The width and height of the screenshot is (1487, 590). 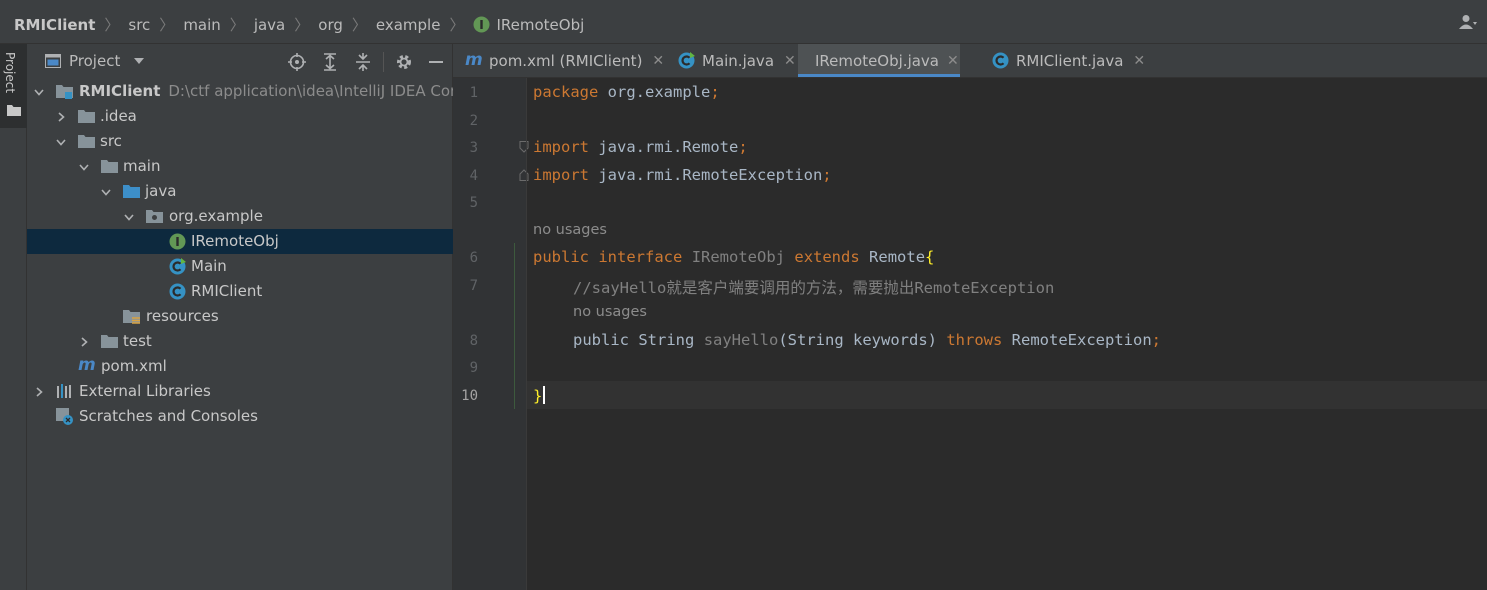 What do you see at coordinates (118, 116) in the screenshot?
I see `tree-item-label: .idea` at bounding box center [118, 116].